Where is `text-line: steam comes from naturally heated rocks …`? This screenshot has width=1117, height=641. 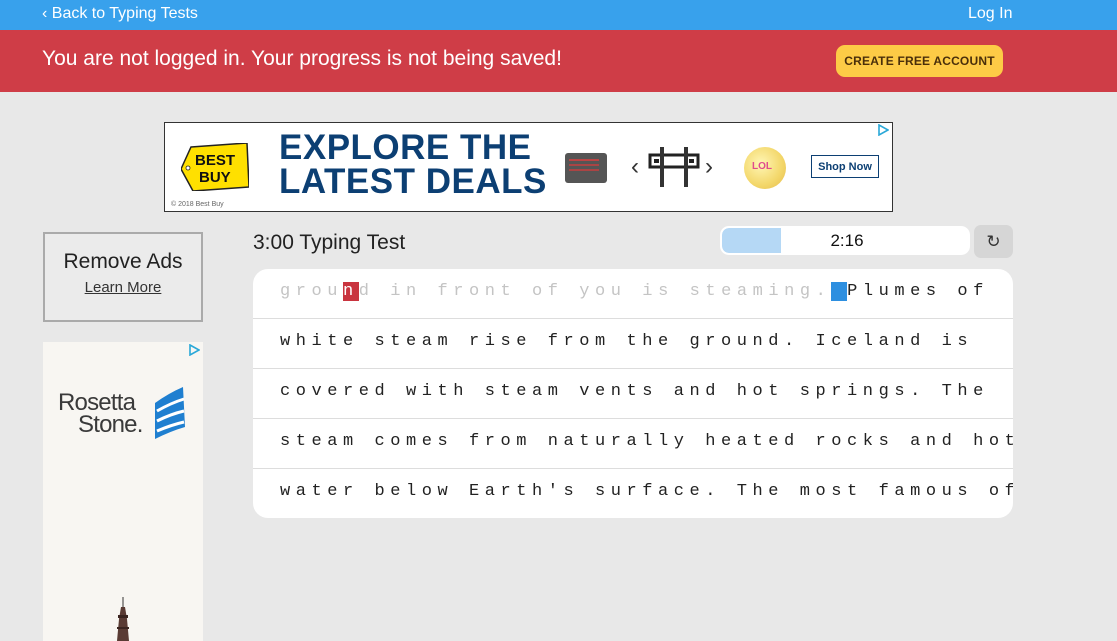
text-line: steam comes from naturally heated rocks … is located at coordinates (633, 444).